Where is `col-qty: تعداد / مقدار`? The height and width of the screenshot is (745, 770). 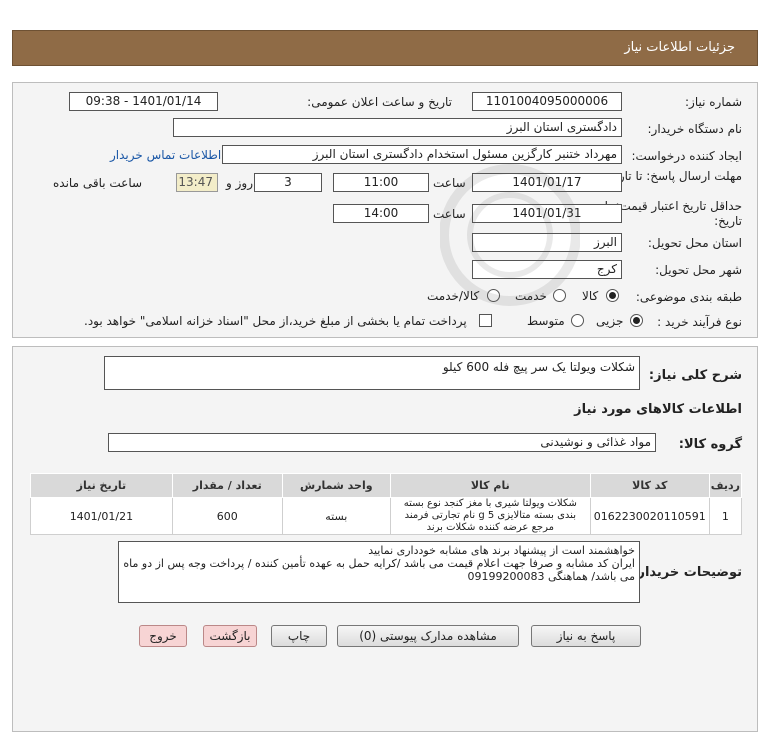
col-qty: تعداد / مقدار is located at coordinates (227, 485).